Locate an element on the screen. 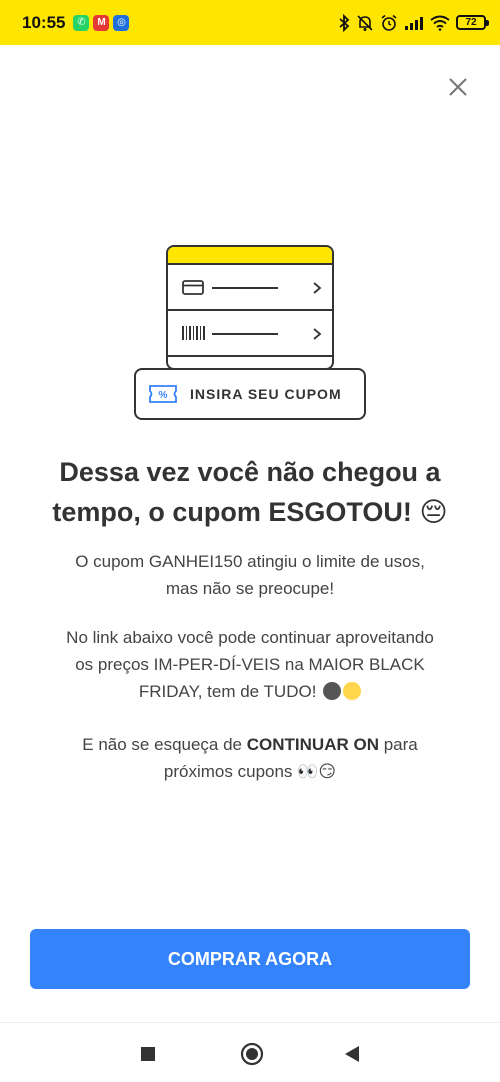  battery-level: 72 is located at coordinates (471, 22).